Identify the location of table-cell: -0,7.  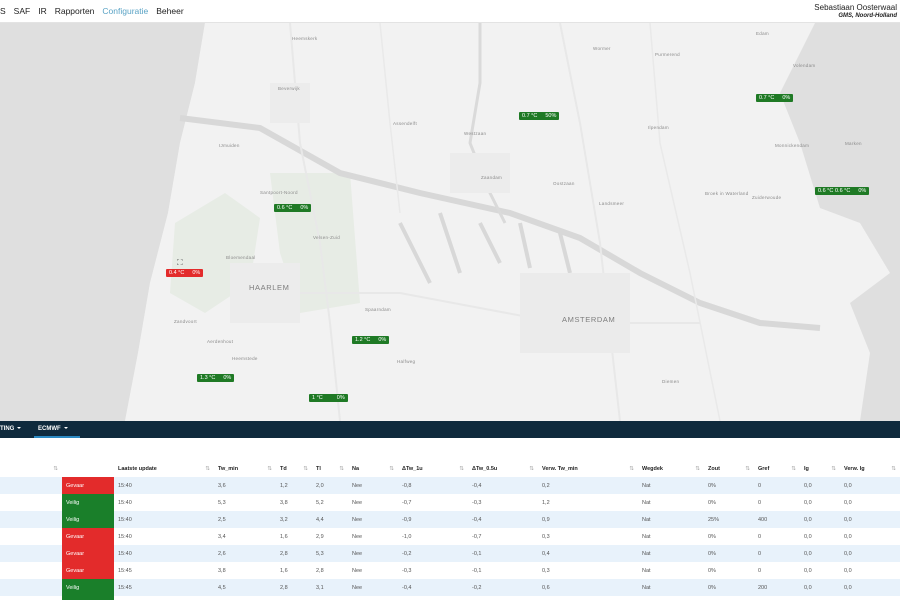
(503, 536).